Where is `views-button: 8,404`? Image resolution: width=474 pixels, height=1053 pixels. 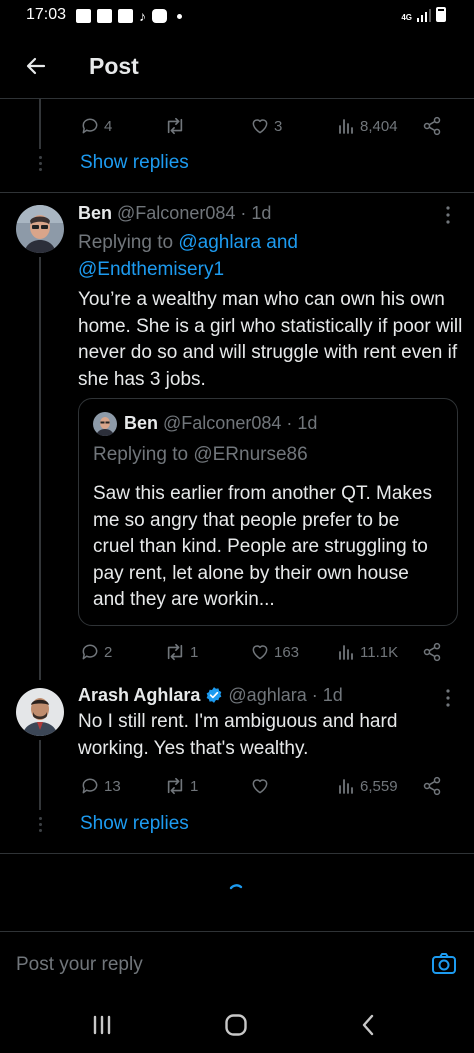
views-button: 8,404 is located at coordinates (368, 126).